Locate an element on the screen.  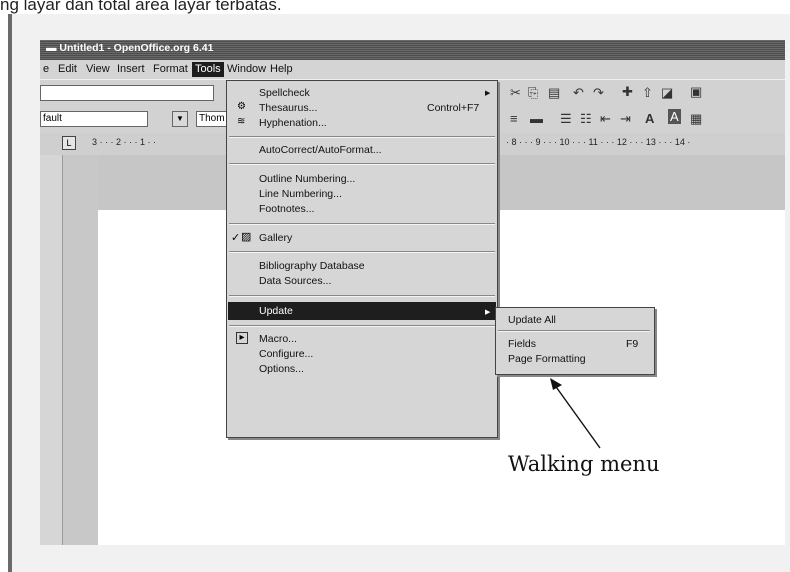
tab-stop-icon: L is located at coordinates (69, 143).